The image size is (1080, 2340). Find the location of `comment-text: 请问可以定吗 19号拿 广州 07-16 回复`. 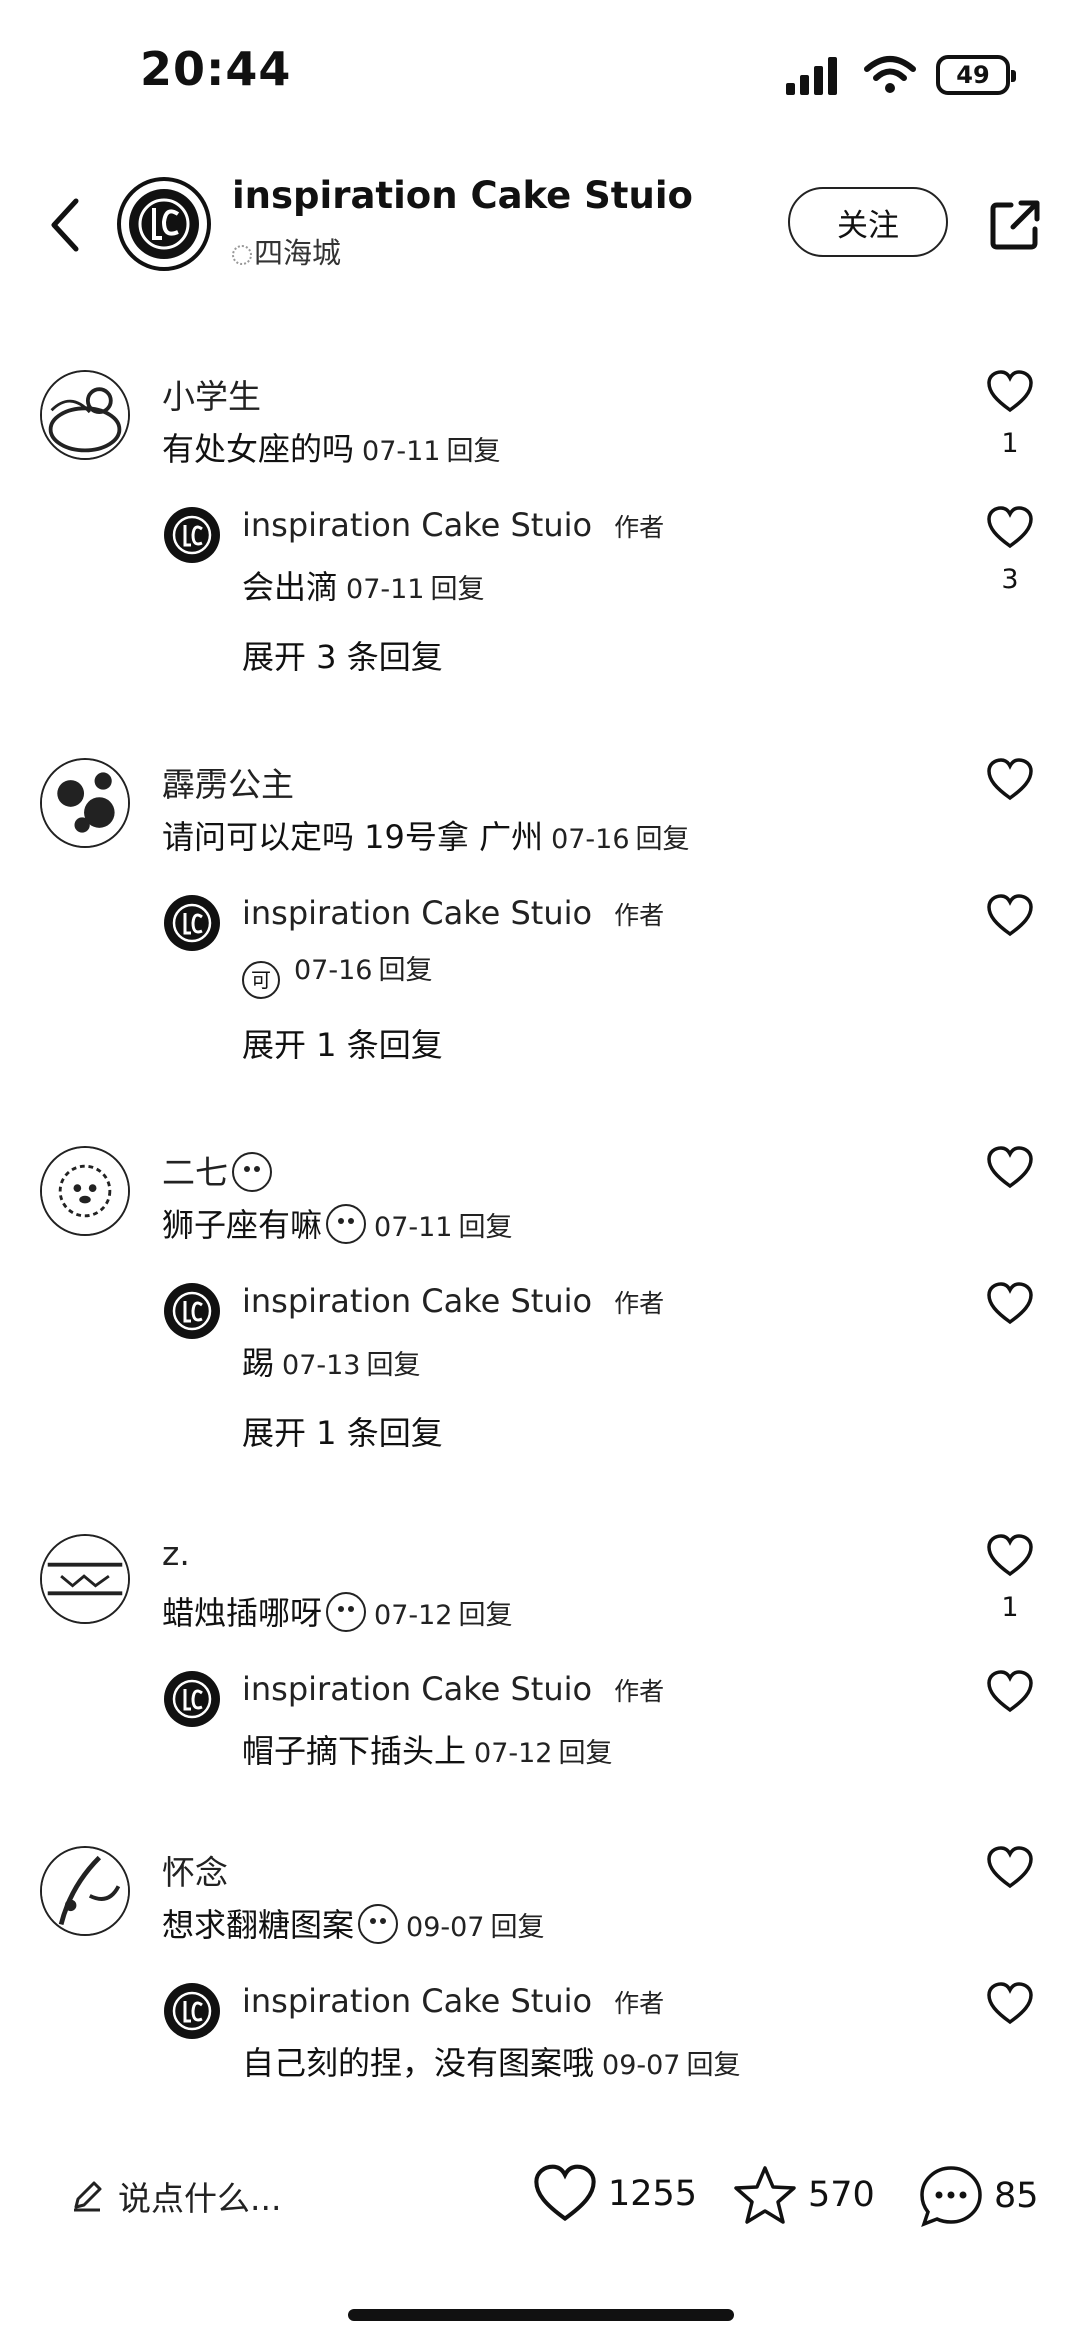

comment-text: 请问可以定吗 19号拿 广州 07-16 回复 is located at coordinates (426, 835).